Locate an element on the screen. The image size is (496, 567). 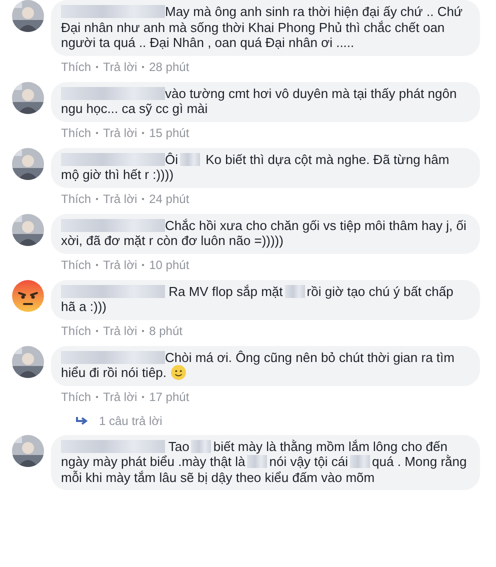
comment-time: 24 phút is located at coordinates (169, 199).